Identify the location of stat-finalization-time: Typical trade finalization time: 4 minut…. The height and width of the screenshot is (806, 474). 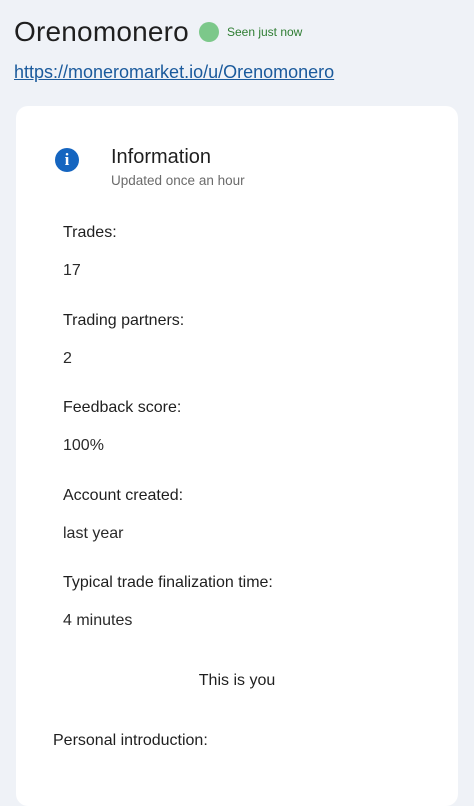
(168, 602).